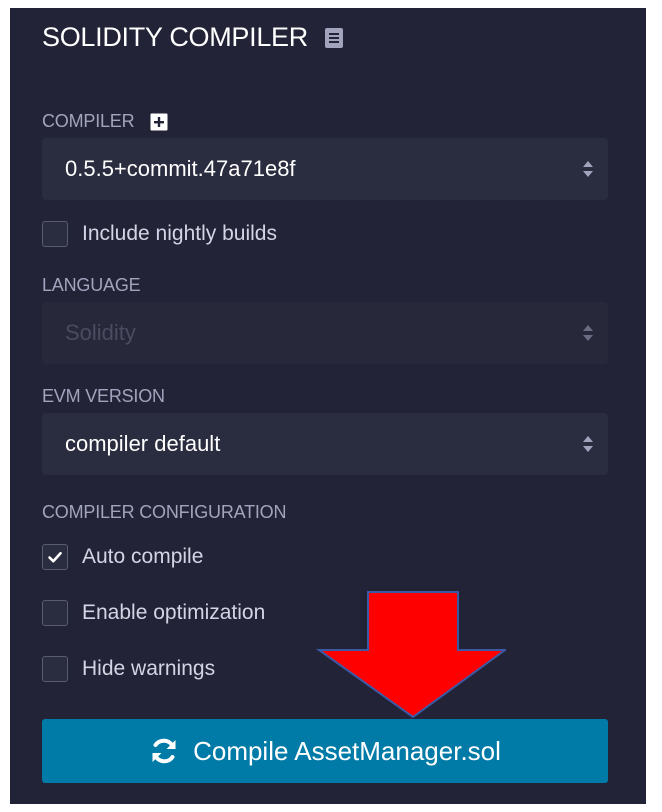 The image size is (662, 812). I want to click on nightly-builds-checkbox, so click(55, 234).